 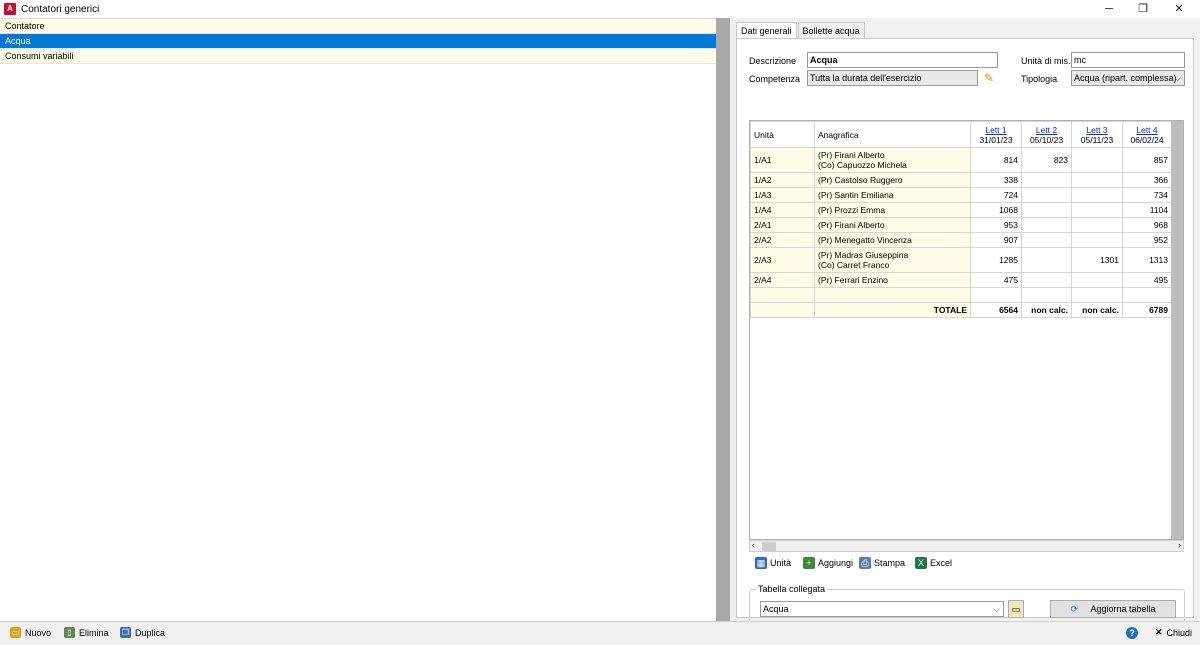 What do you see at coordinates (1147, 160) in the screenshot?
I see `reading-cell: 857` at bounding box center [1147, 160].